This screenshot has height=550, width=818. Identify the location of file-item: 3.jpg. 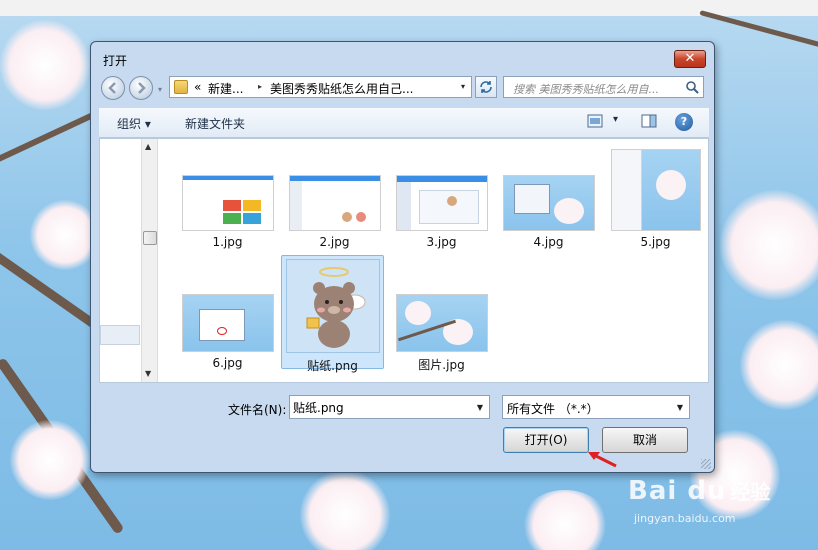
(441, 212).